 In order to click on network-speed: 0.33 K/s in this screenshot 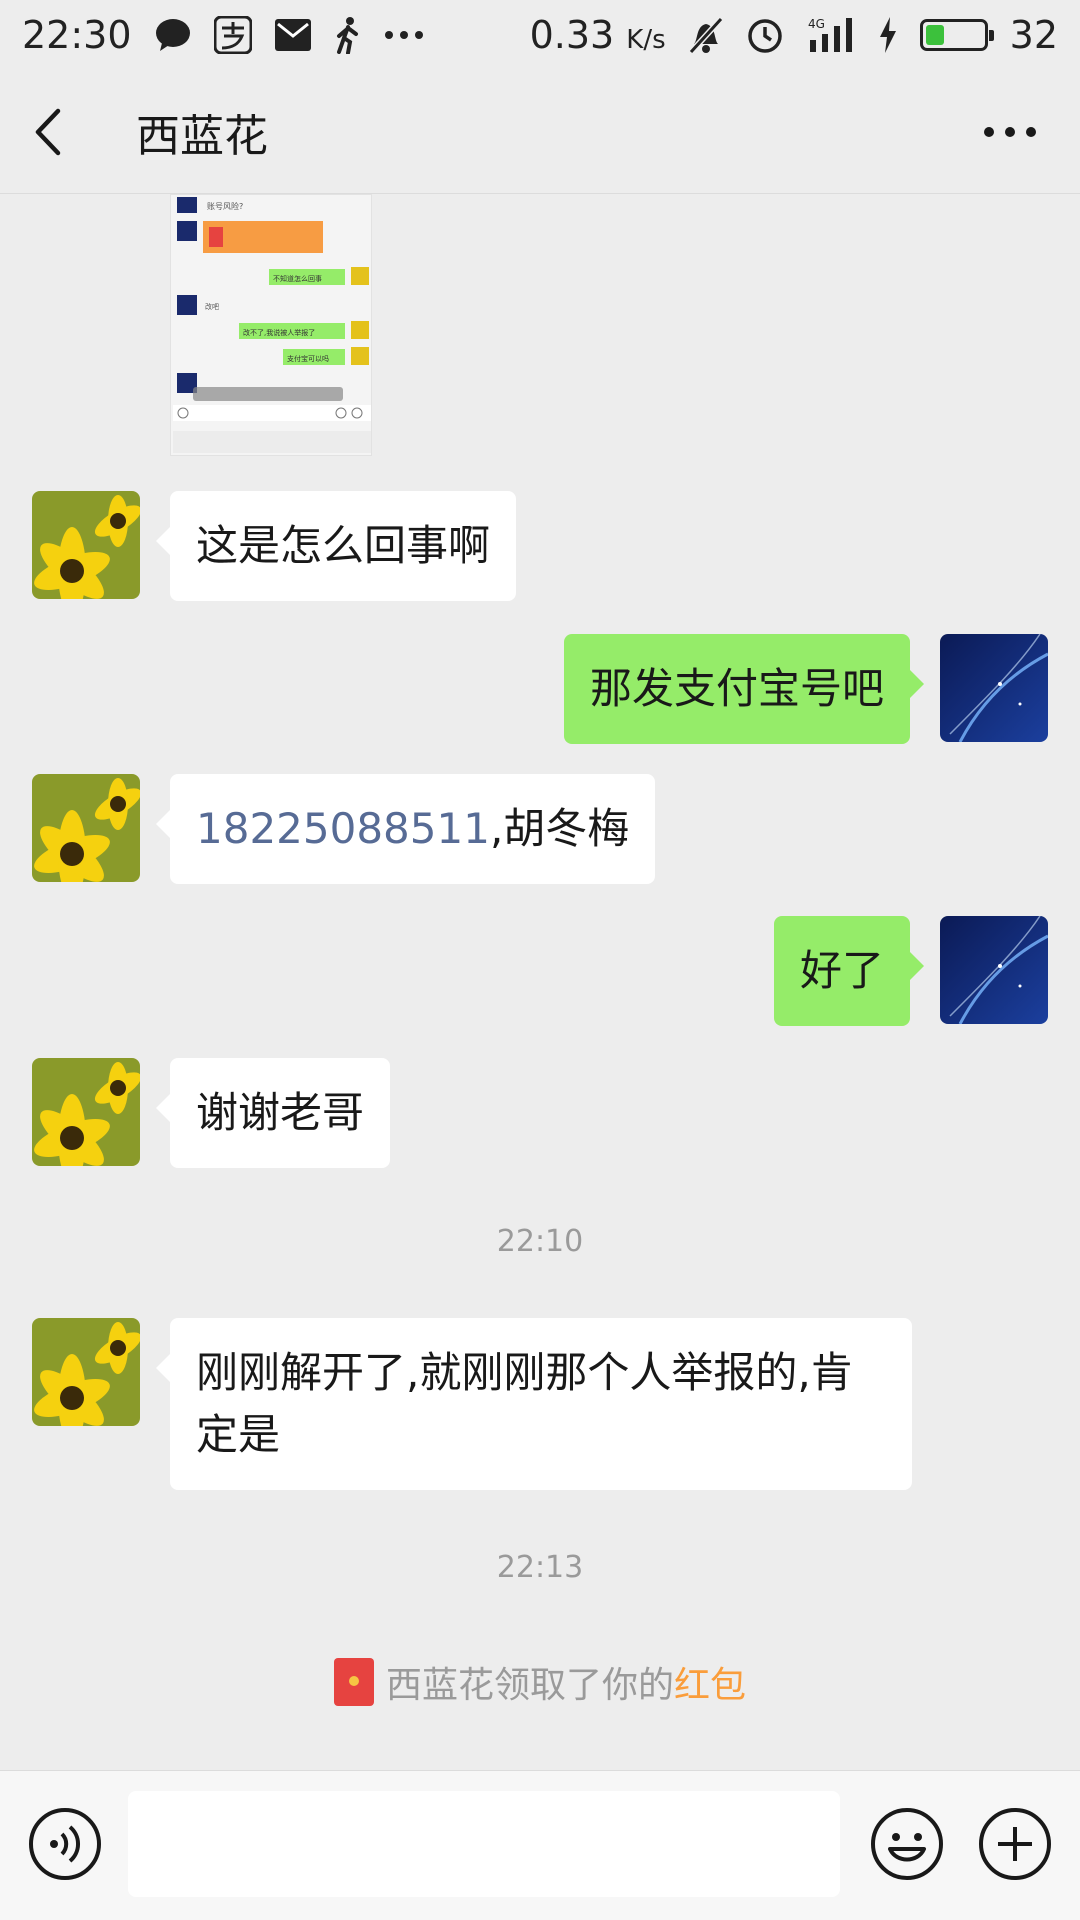, I will do `click(597, 35)`.